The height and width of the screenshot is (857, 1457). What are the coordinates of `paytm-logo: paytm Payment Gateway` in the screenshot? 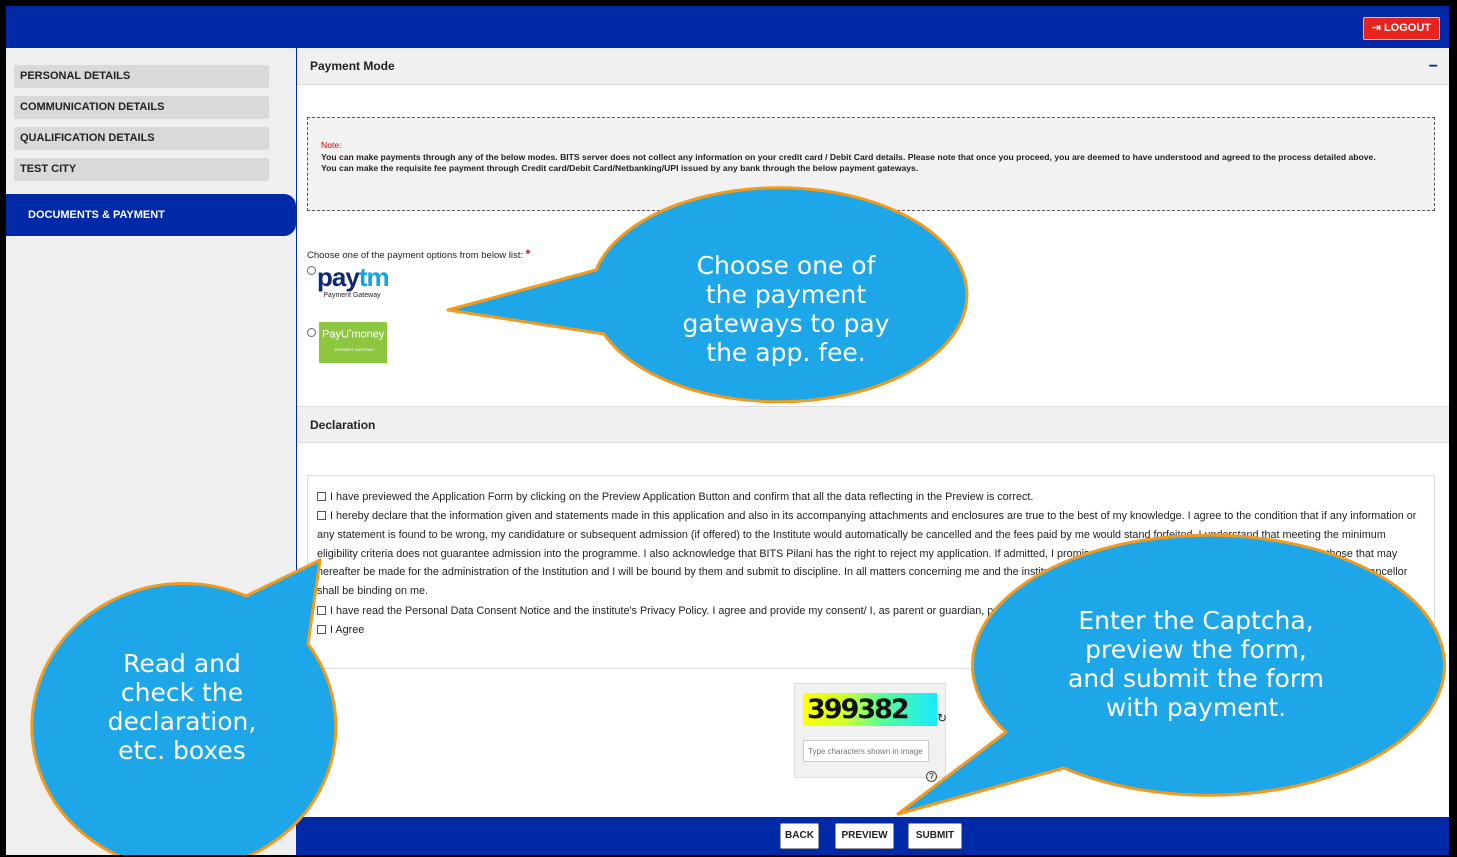 It's located at (353, 283).